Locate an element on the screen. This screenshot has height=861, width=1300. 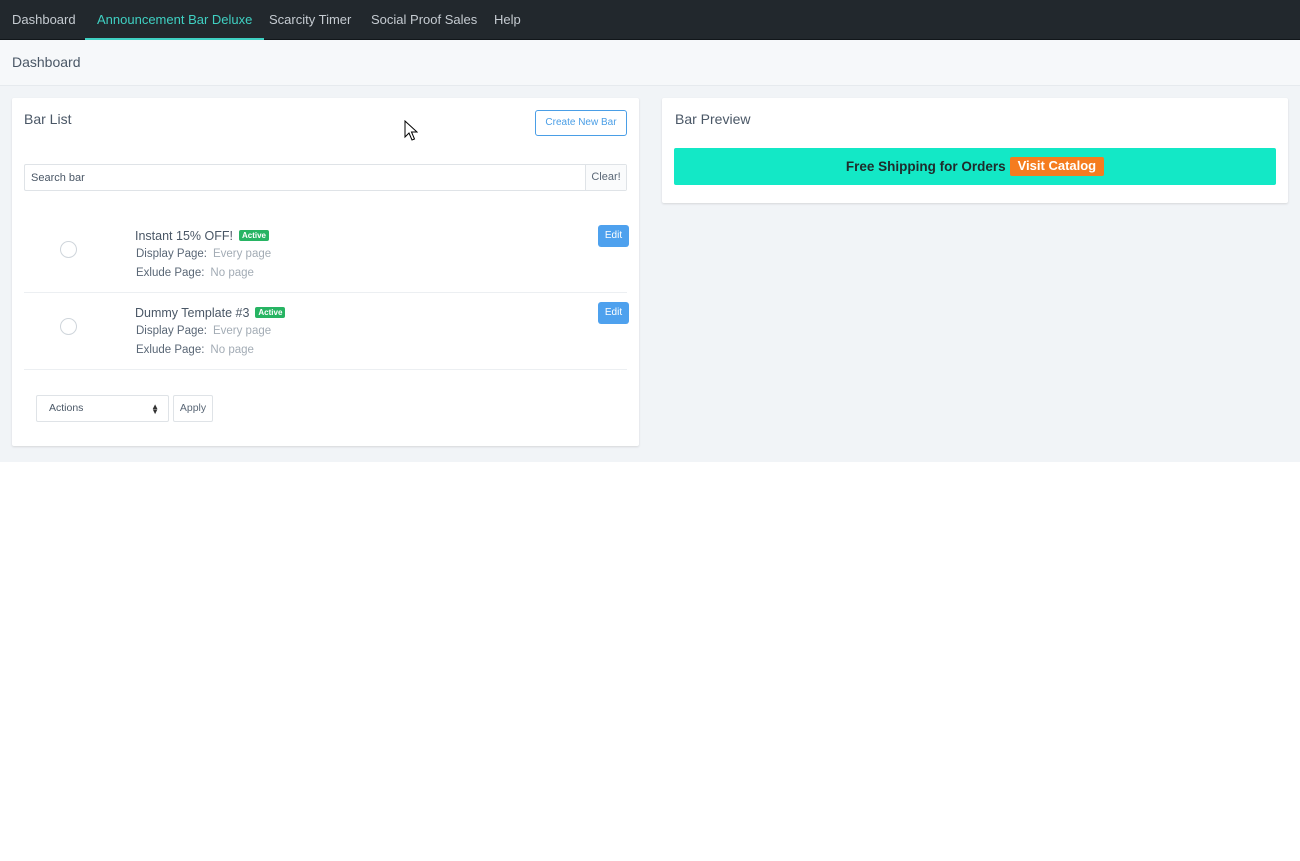
nav-item-scarcity-timer: Scarcity Timer is located at coordinates (310, 20).